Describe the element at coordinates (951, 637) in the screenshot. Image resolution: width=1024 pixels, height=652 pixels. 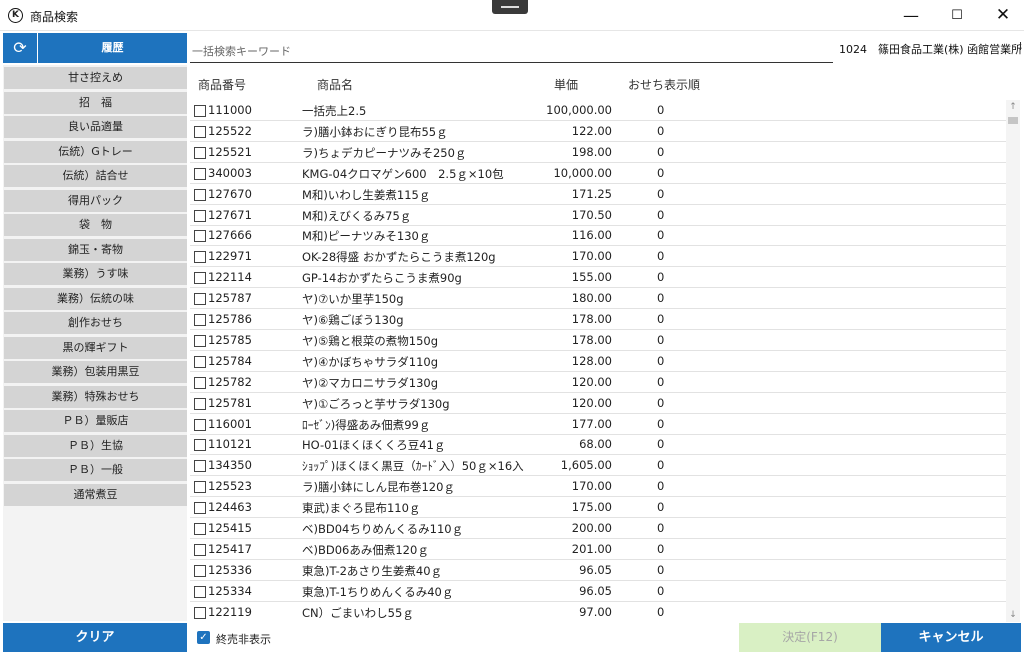
I see `cancel-button: キャンセル` at that location.